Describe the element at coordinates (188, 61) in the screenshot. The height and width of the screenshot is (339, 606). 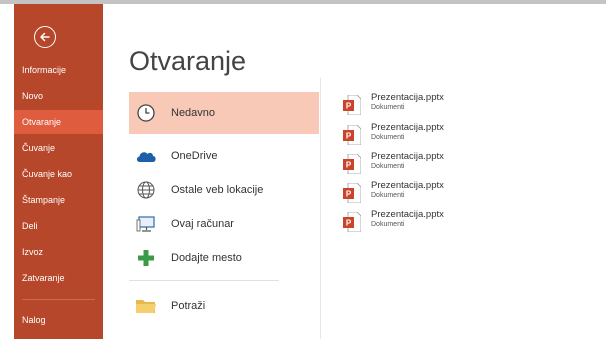
I see `page-title: Otvaranje` at that location.